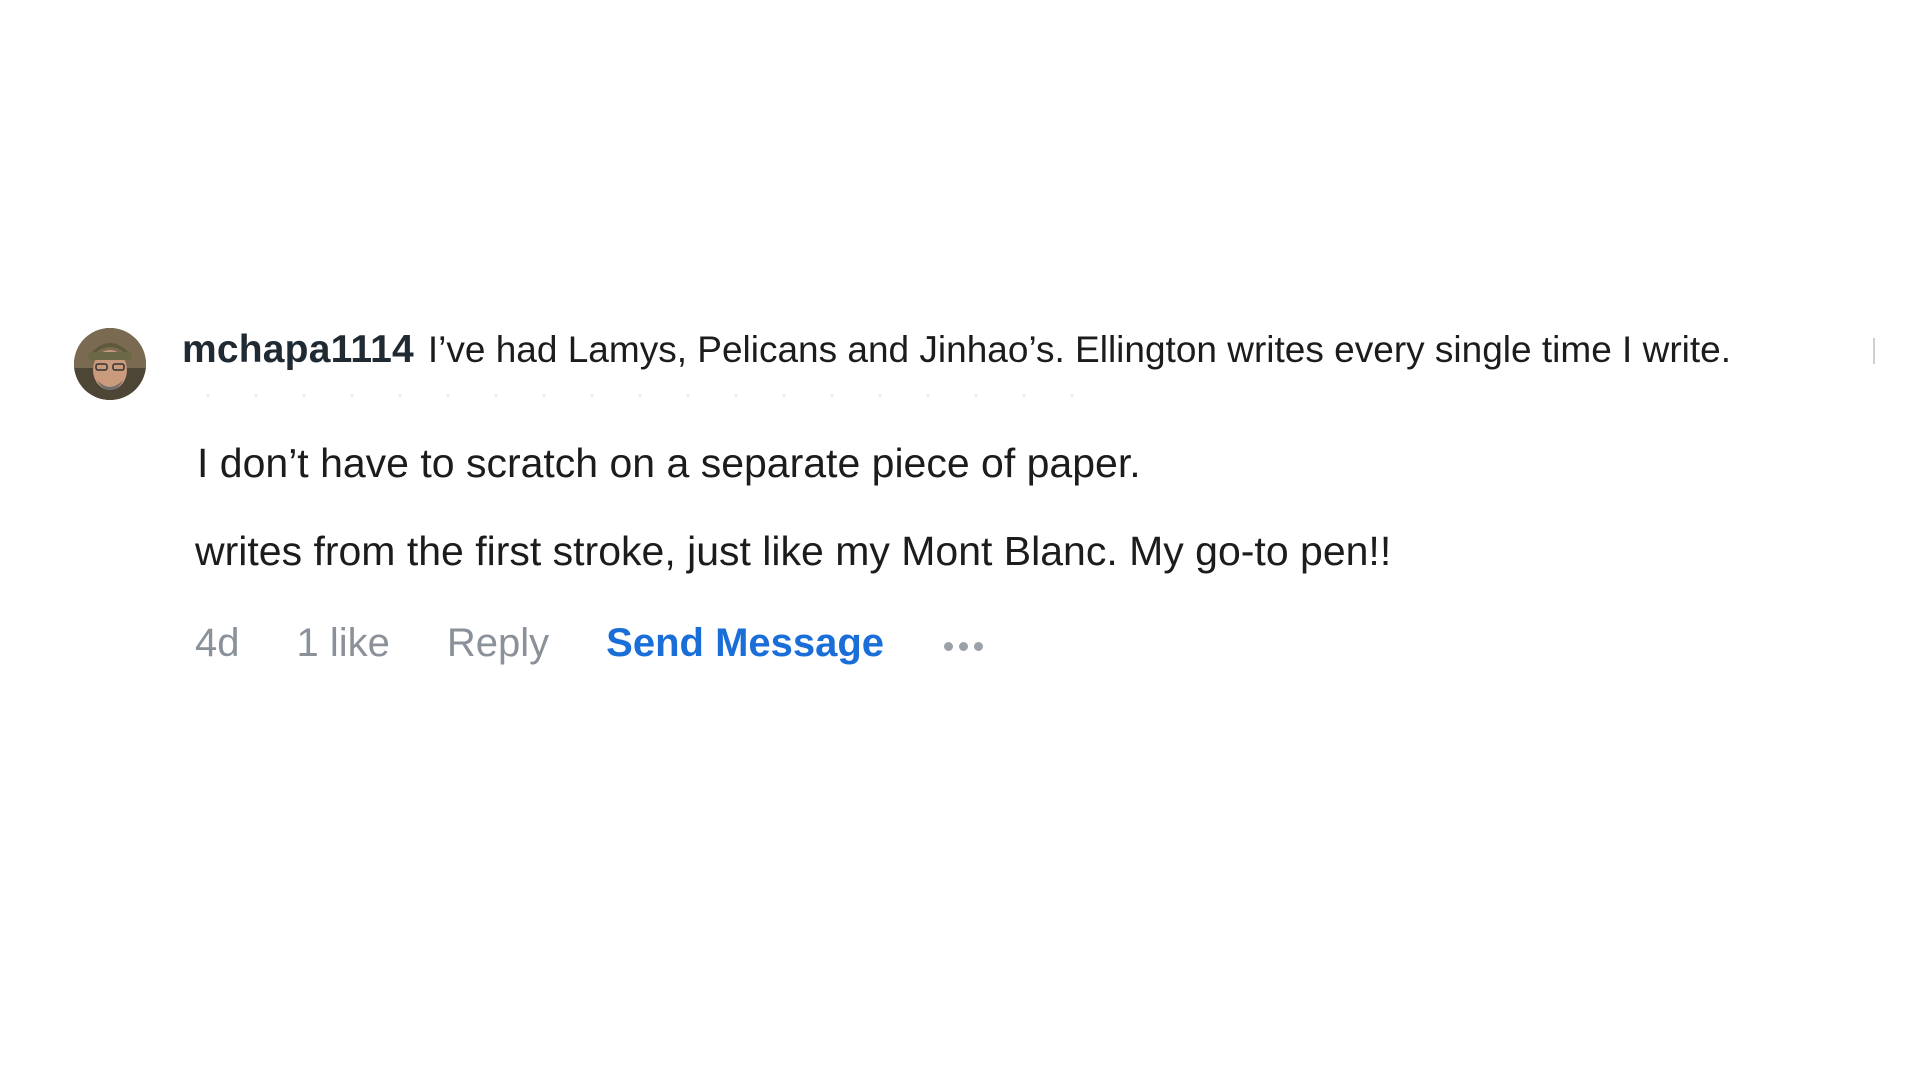 The height and width of the screenshot is (1080, 1920). What do you see at coordinates (298, 350) in the screenshot?
I see `username-link: mchapa1114` at bounding box center [298, 350].